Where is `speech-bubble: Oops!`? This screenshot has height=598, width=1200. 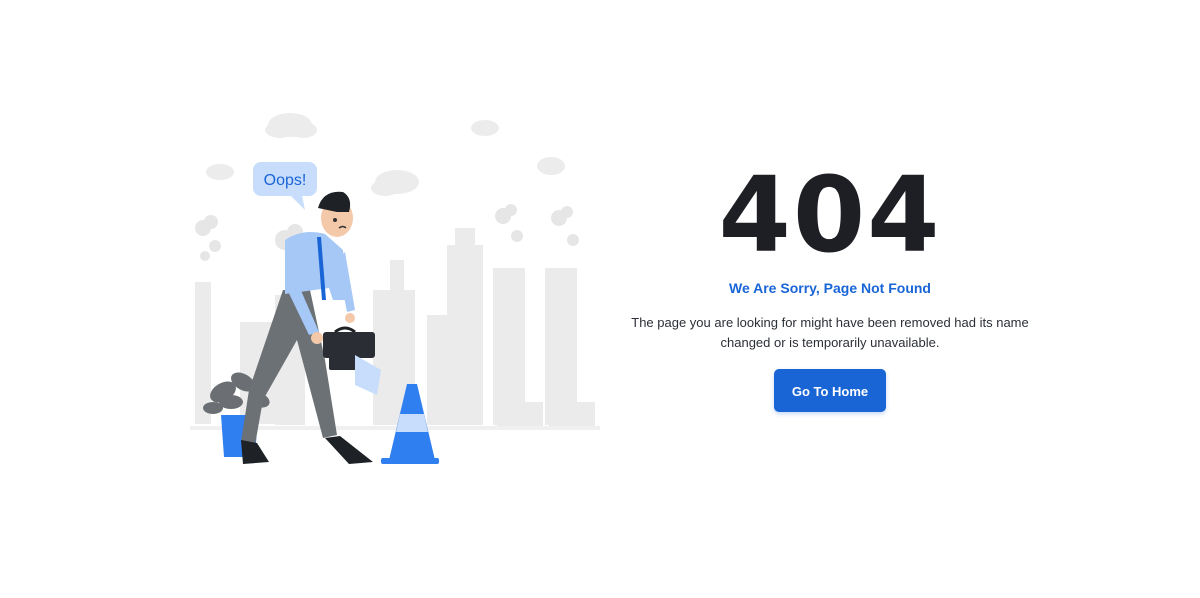 speech-bubble: Oops! is located at coordinates (285, 186).